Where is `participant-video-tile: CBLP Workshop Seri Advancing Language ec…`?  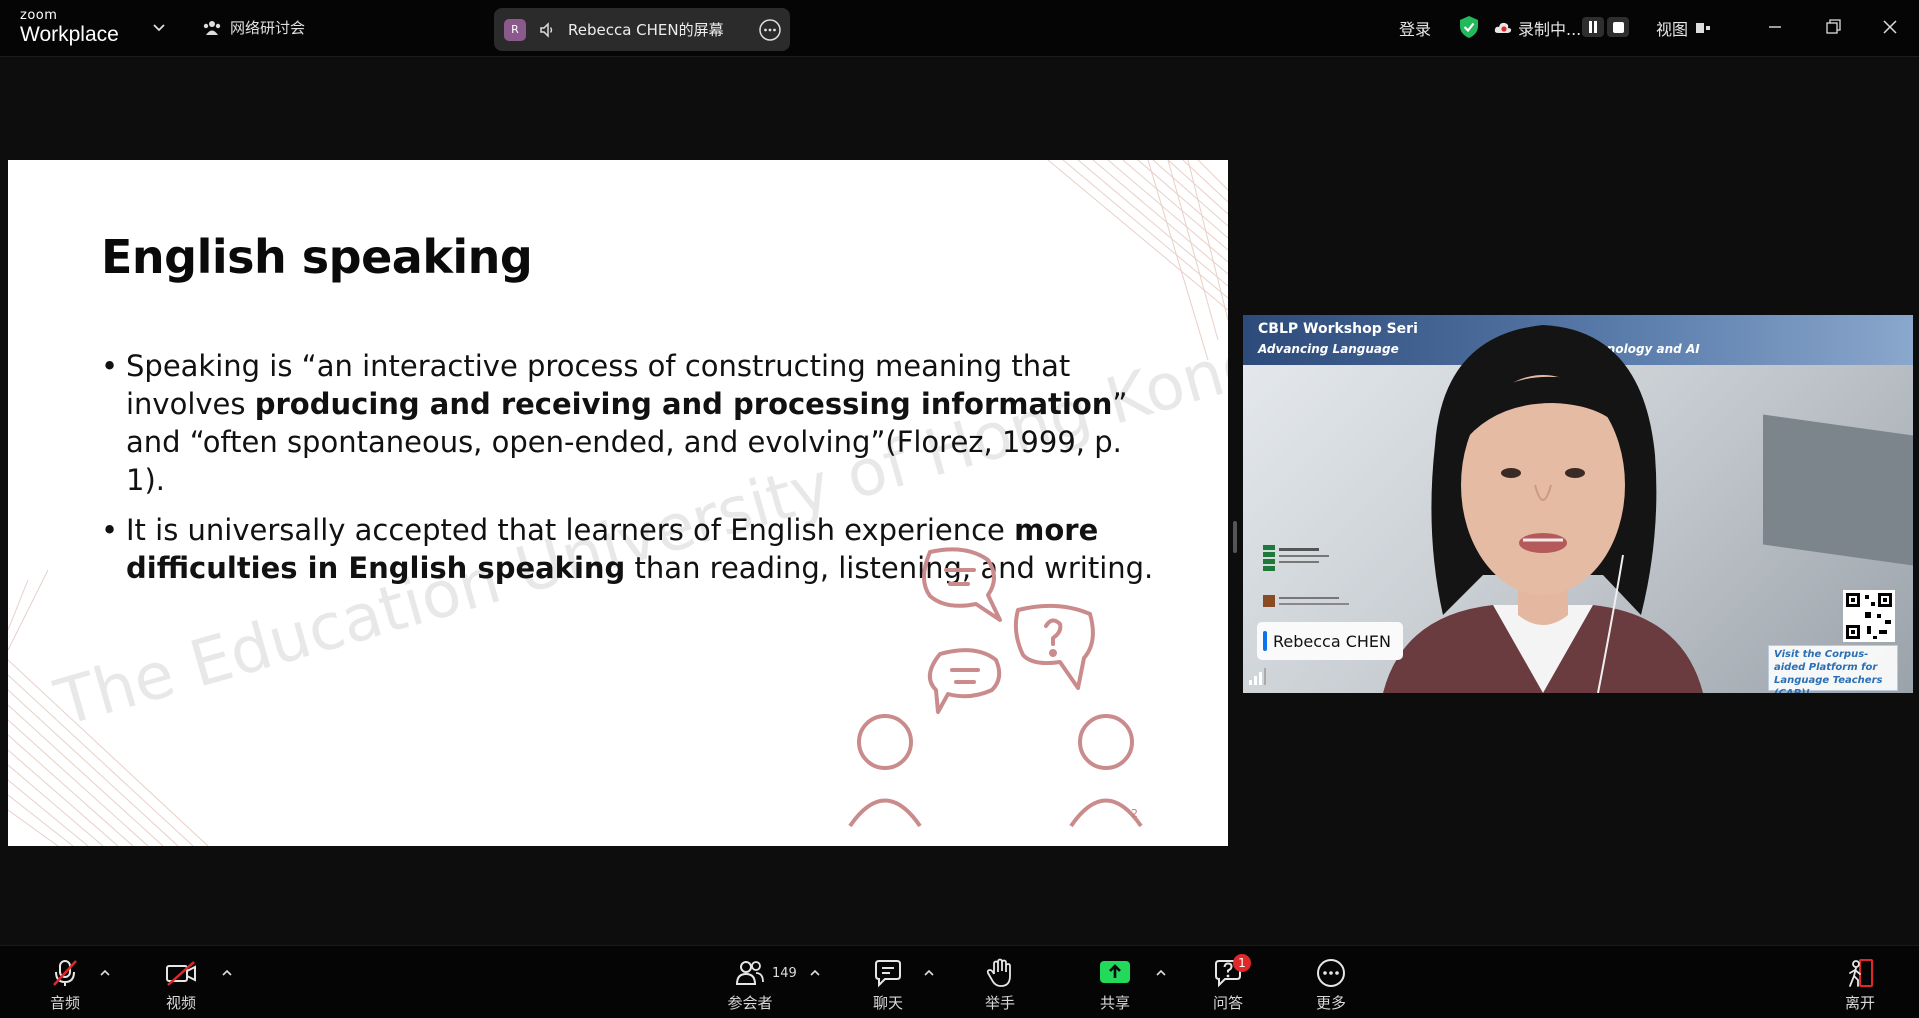
participant-video-tile: CBLP Workshop Seri Advancing Language ec… is located at coordinates (1578, 504).